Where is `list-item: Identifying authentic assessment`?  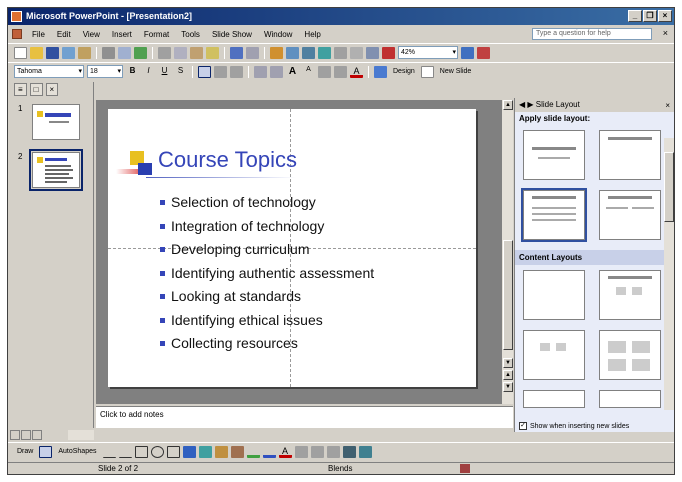 list-item: Identifying authentic assessment is located at coordinates (267, 274).